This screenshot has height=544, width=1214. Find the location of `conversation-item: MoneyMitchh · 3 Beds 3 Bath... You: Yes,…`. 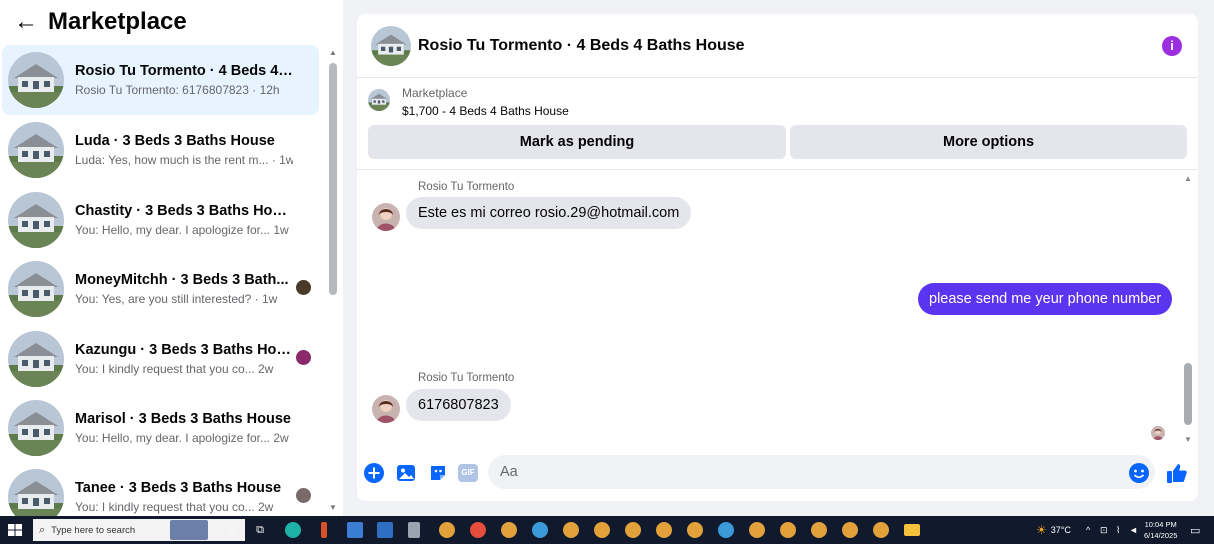

conversation-item: MoneyMitchh · 3 Beds 3 Bath... You: Yes,… is located at coordinates (160, 289).